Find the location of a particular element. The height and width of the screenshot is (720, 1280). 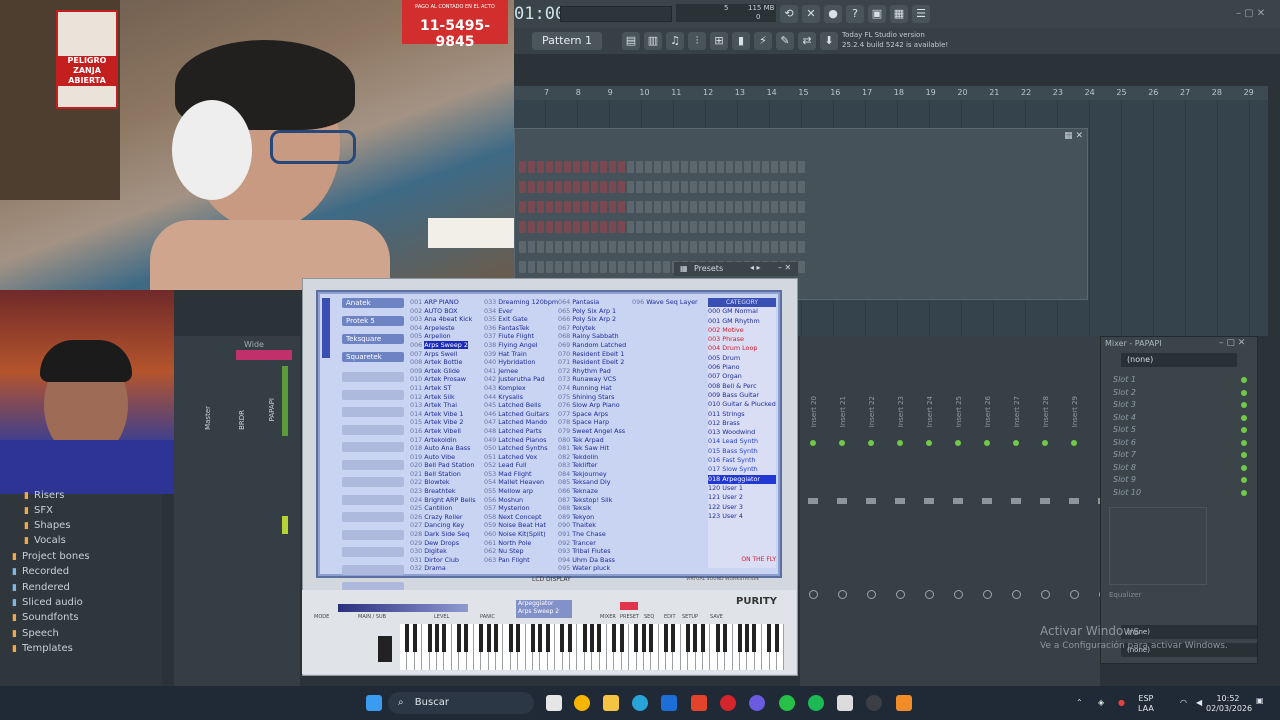

preset-item: 025 Cantilion is located at coordinates (443, 508).